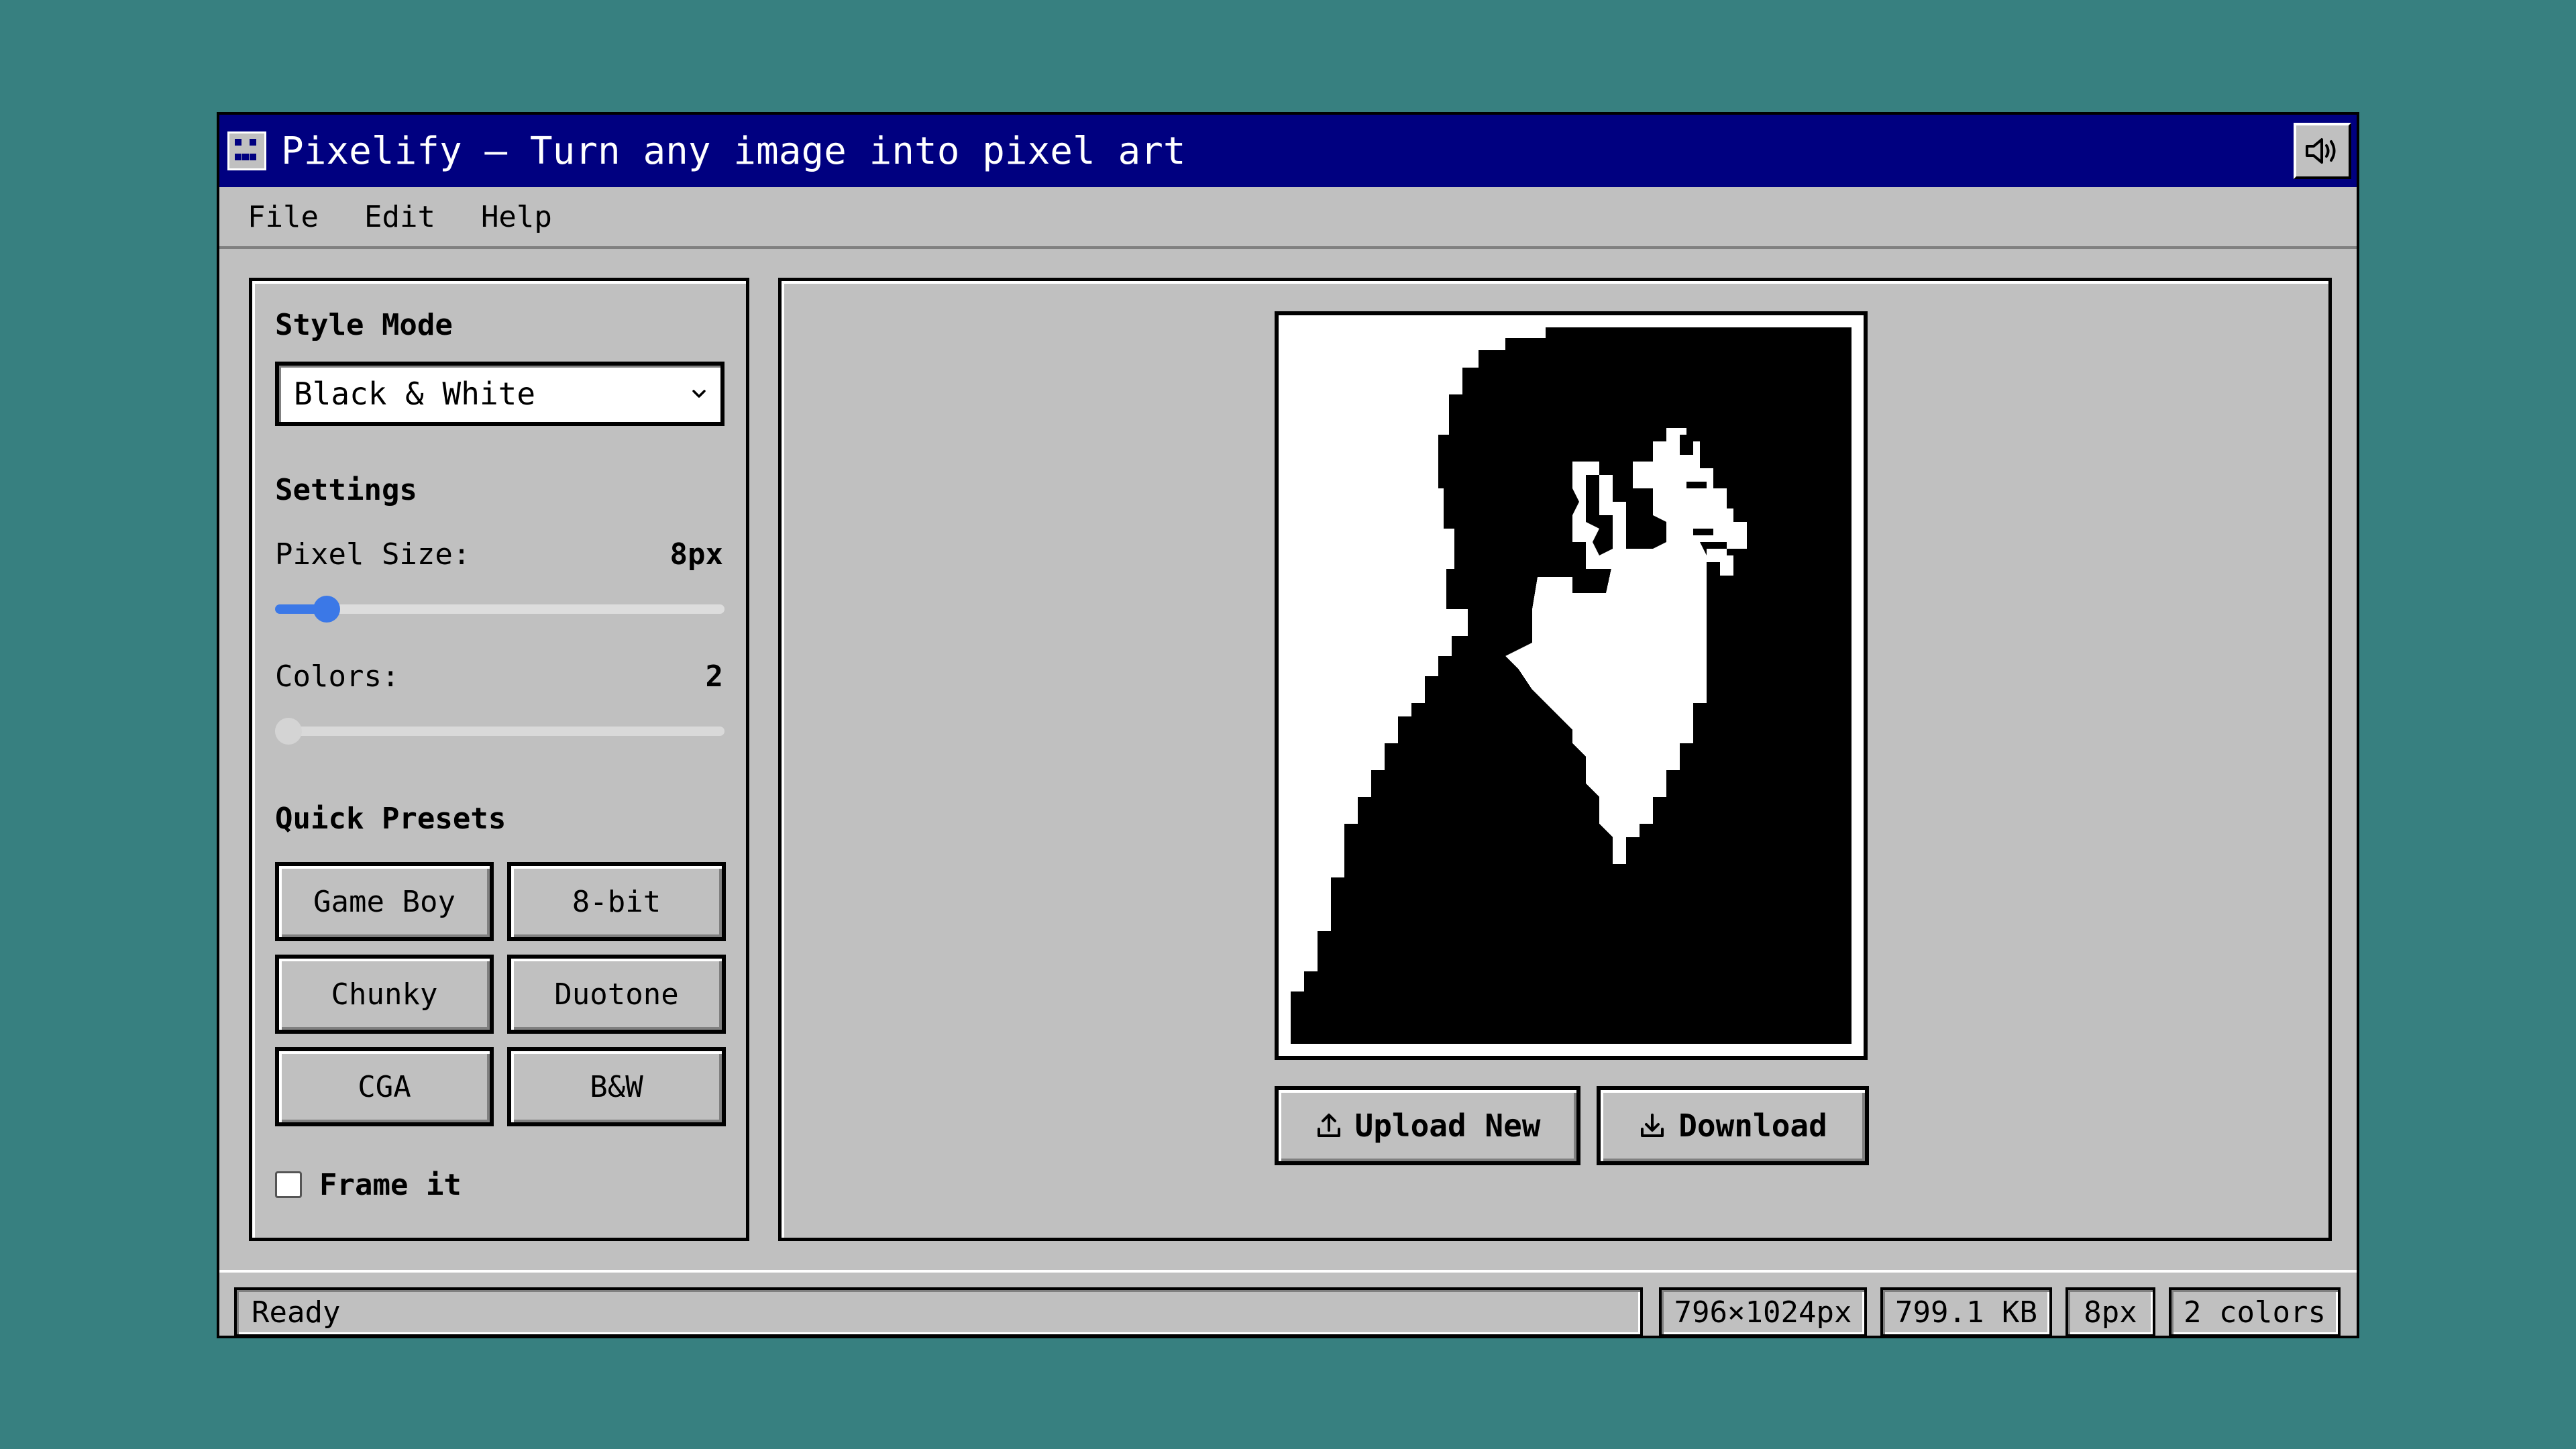  What do you see at coordinates (384, 994) in the screenshot?
I see `preset-chunky-button: Chunky` at bounding box center [384, 994].